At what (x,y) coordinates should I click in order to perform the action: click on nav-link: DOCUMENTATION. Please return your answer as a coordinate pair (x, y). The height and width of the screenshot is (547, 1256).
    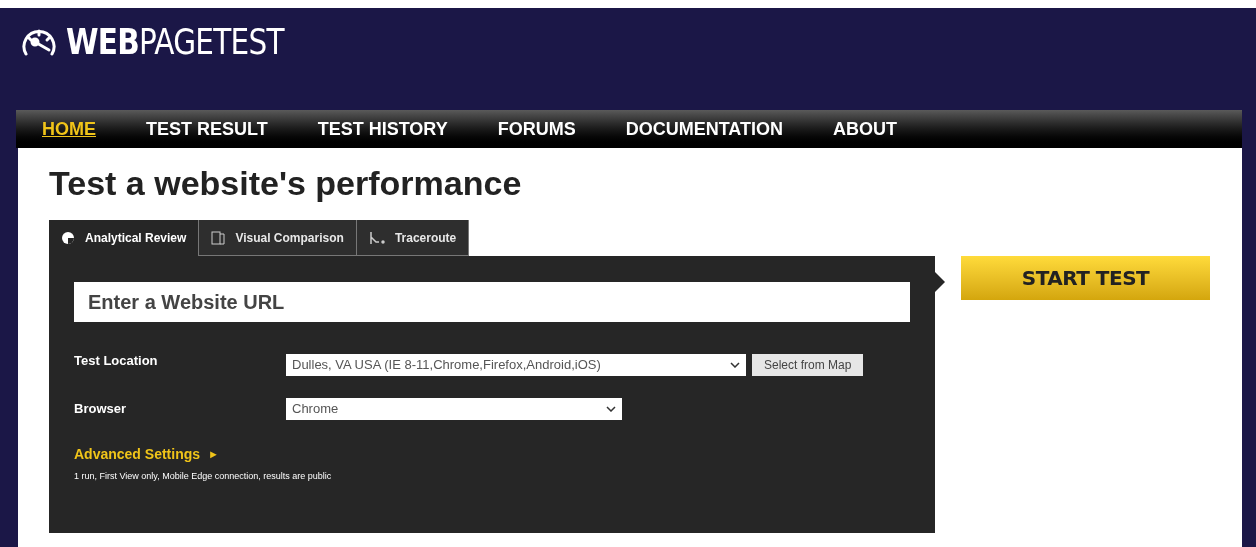
    Looking at the image, I should click on (704, 129).